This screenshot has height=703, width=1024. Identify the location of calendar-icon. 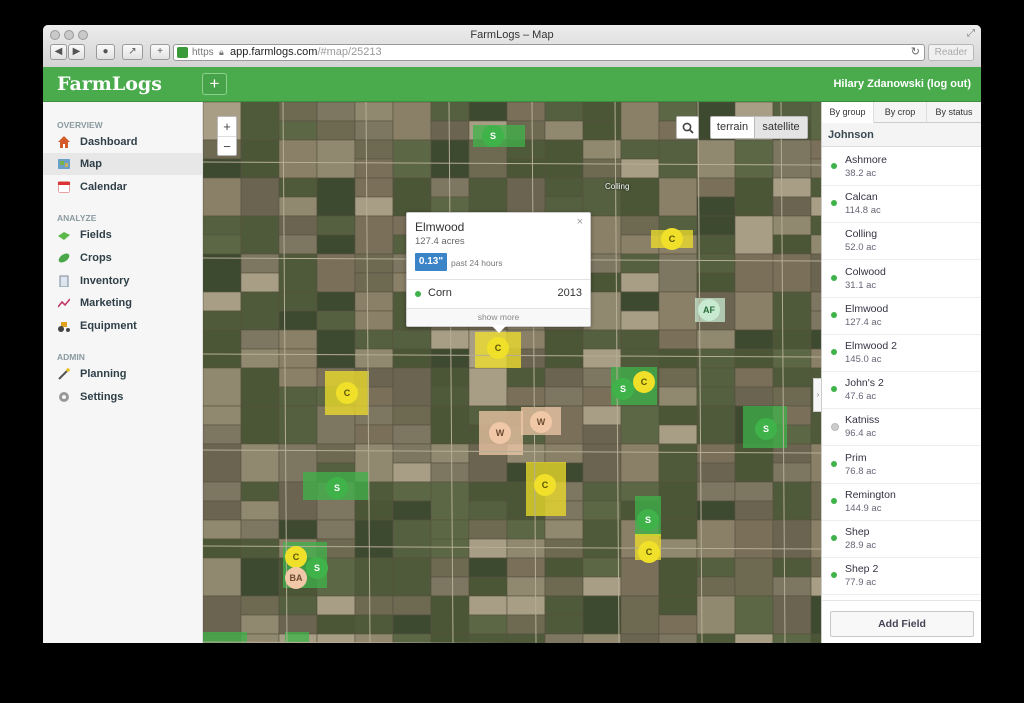
(64, 187).